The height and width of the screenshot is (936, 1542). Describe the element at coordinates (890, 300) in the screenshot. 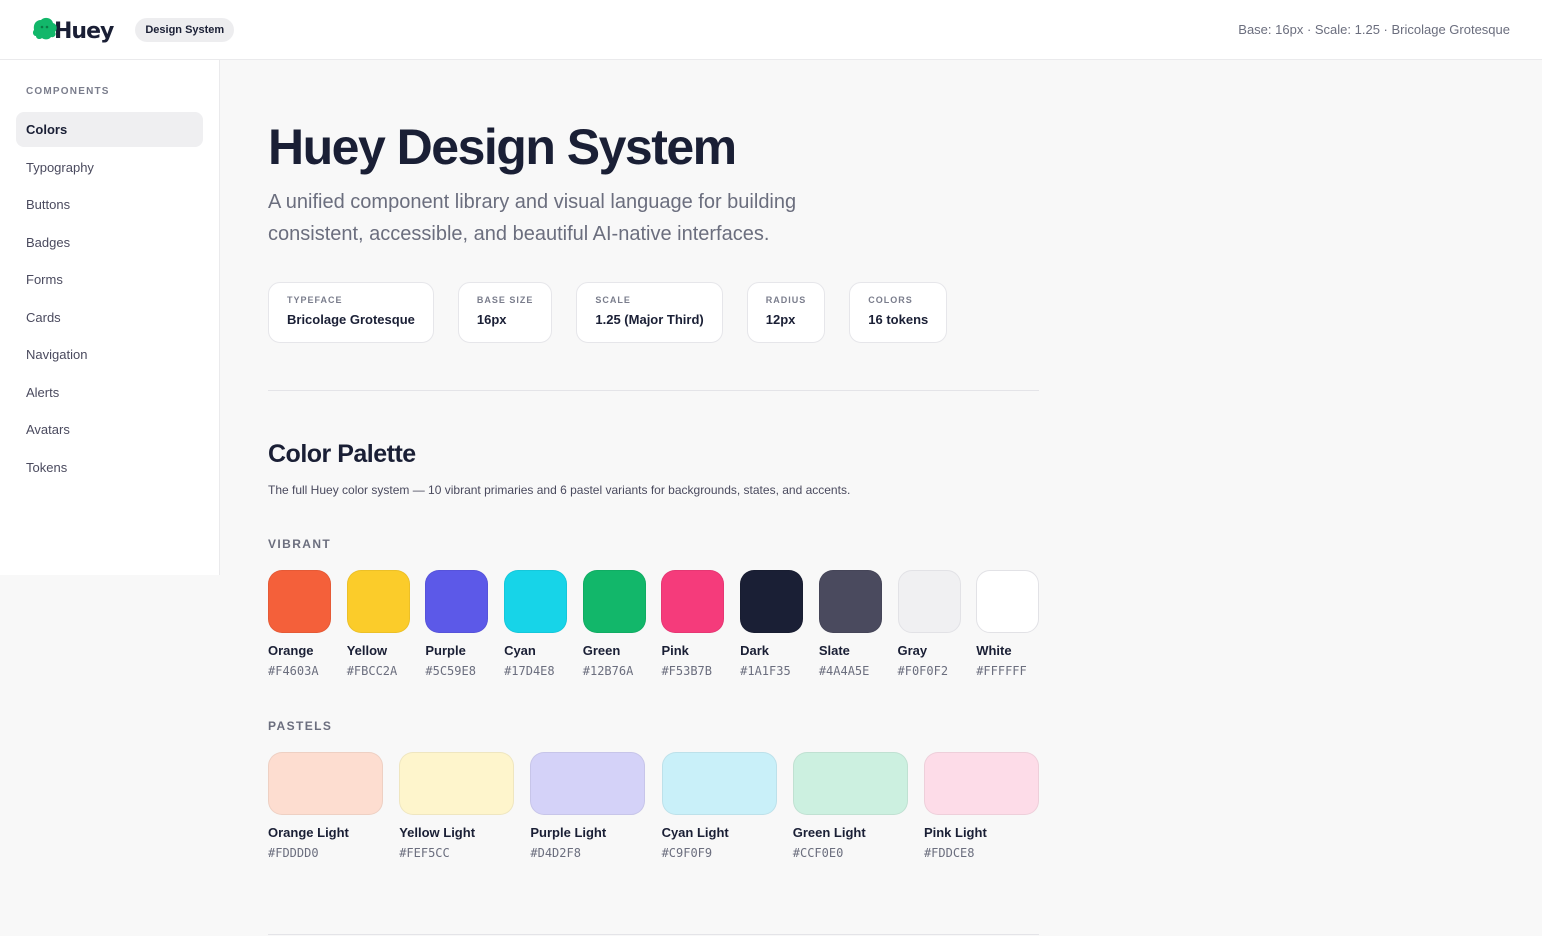

I see `stat-label: COLORS` at that location.